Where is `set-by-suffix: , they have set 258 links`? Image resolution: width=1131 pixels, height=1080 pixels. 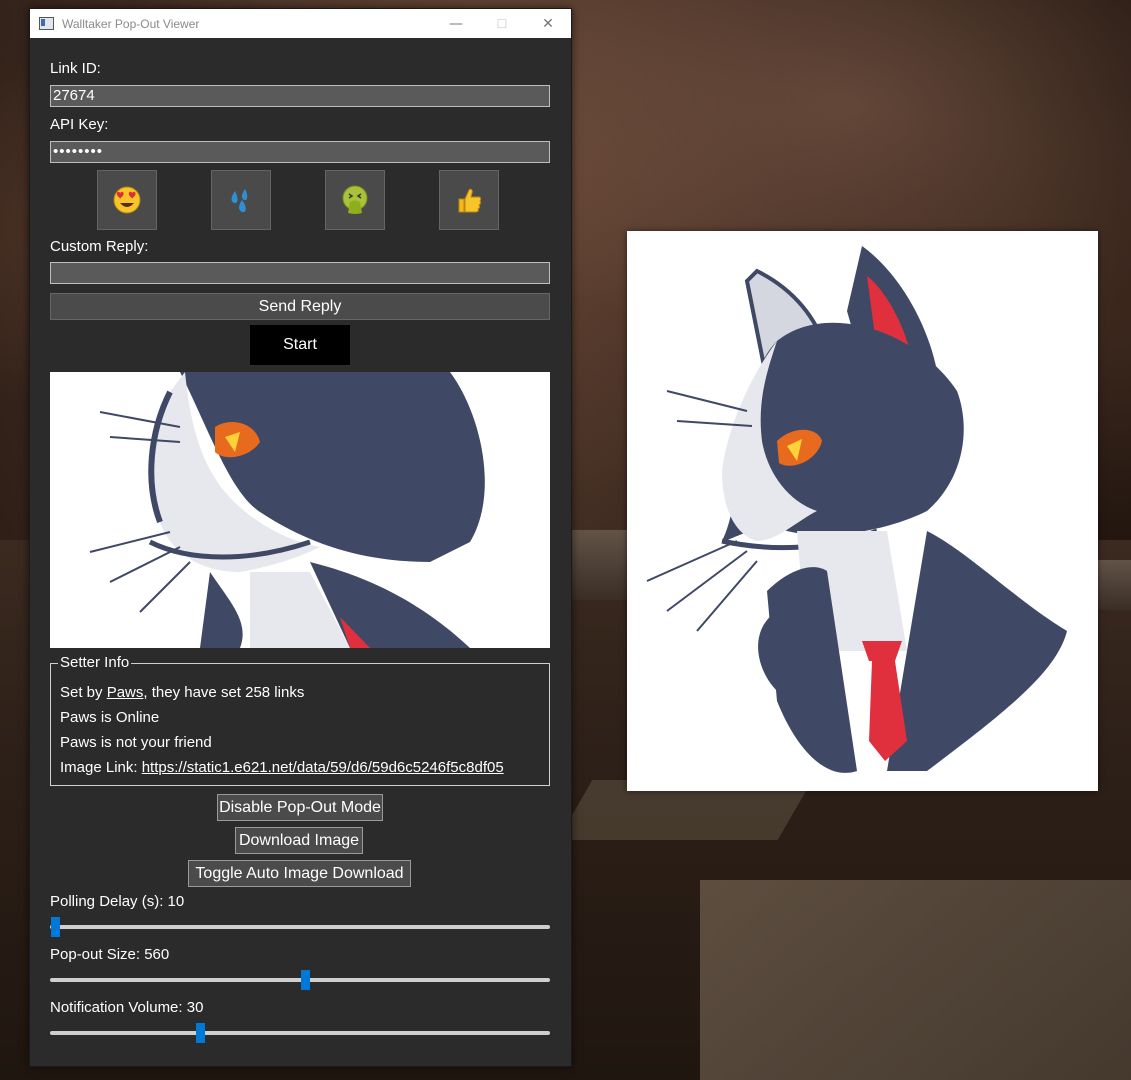 set-by-suffix: , they have set 258 links is located at coordinates (224, 692).